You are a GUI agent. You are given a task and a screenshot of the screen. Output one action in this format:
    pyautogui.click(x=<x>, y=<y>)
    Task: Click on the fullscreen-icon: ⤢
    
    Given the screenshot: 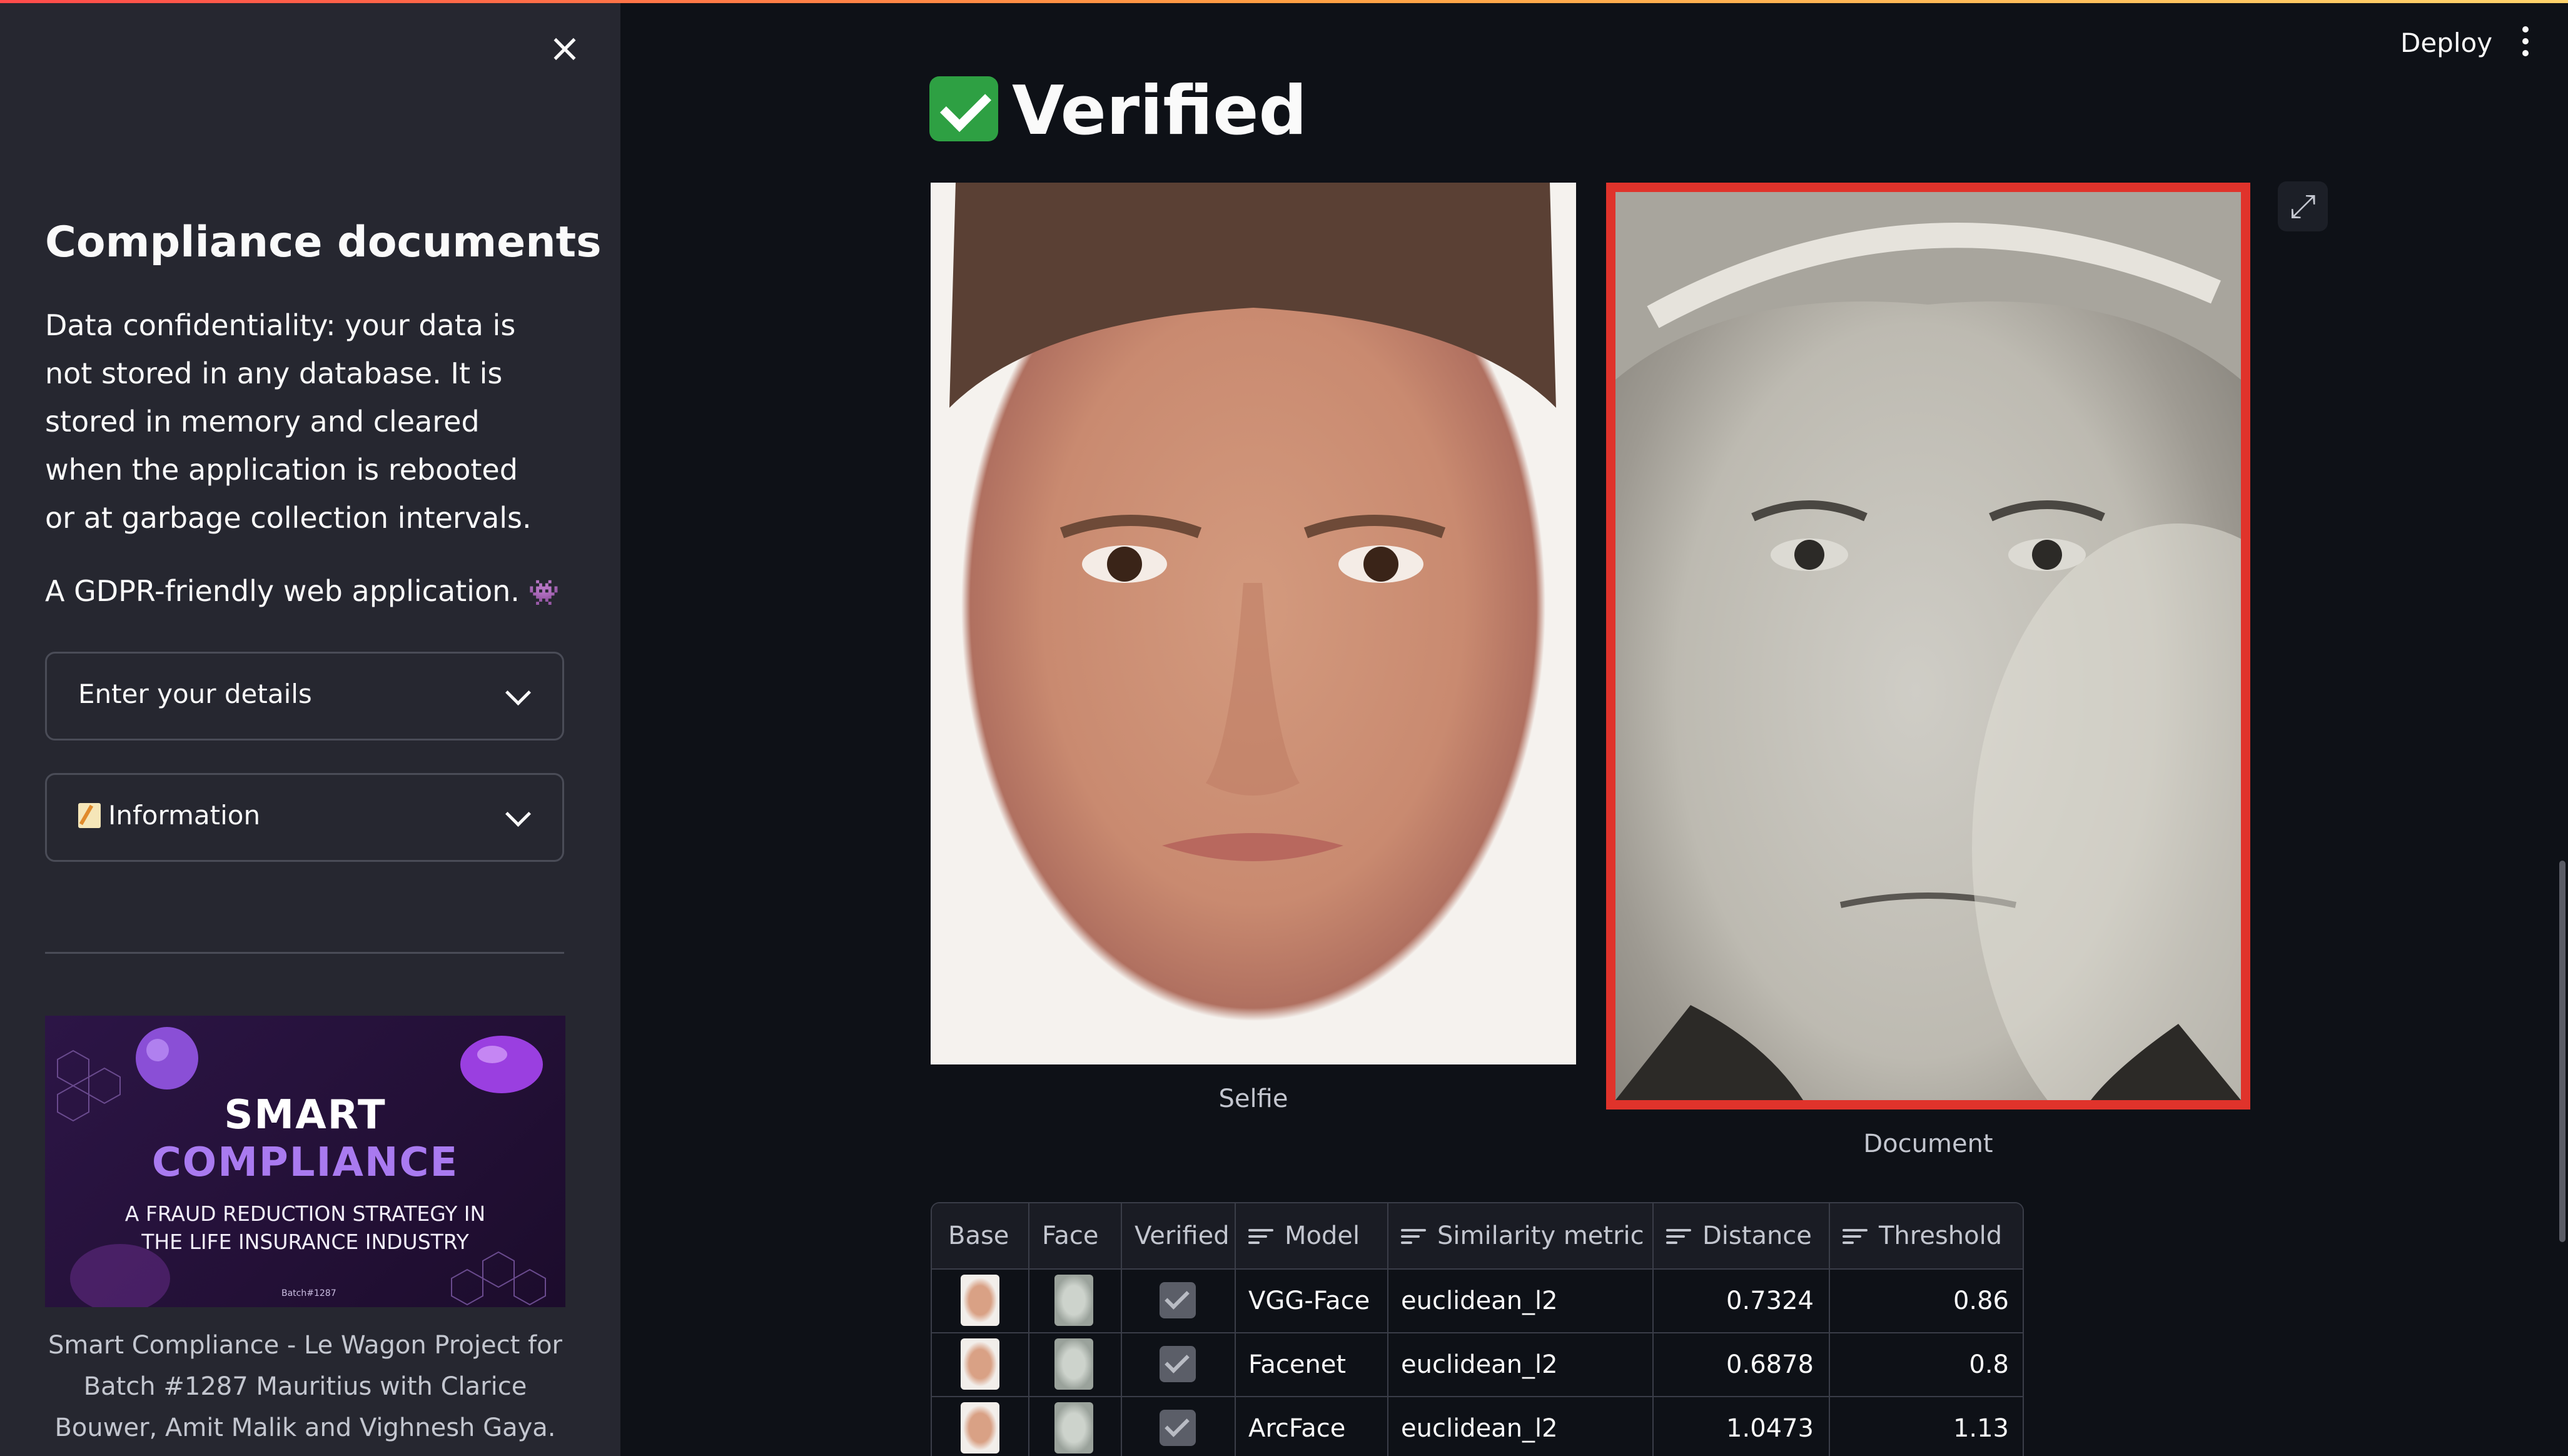 What is the action you would take?
    pyautogui.click(x=2303, y=206)
    